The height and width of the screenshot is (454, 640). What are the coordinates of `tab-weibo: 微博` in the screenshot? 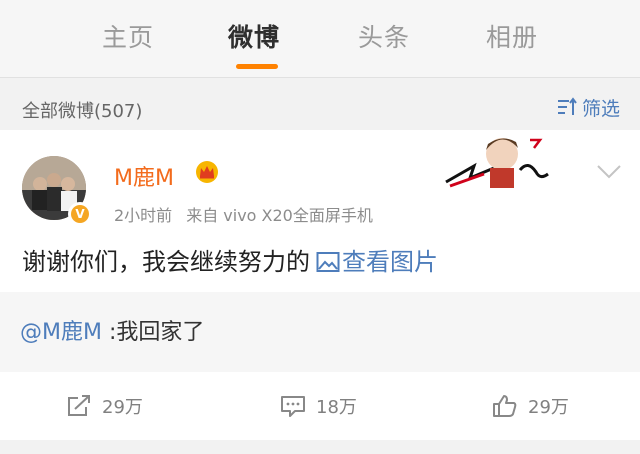 It's located at (254, 40).